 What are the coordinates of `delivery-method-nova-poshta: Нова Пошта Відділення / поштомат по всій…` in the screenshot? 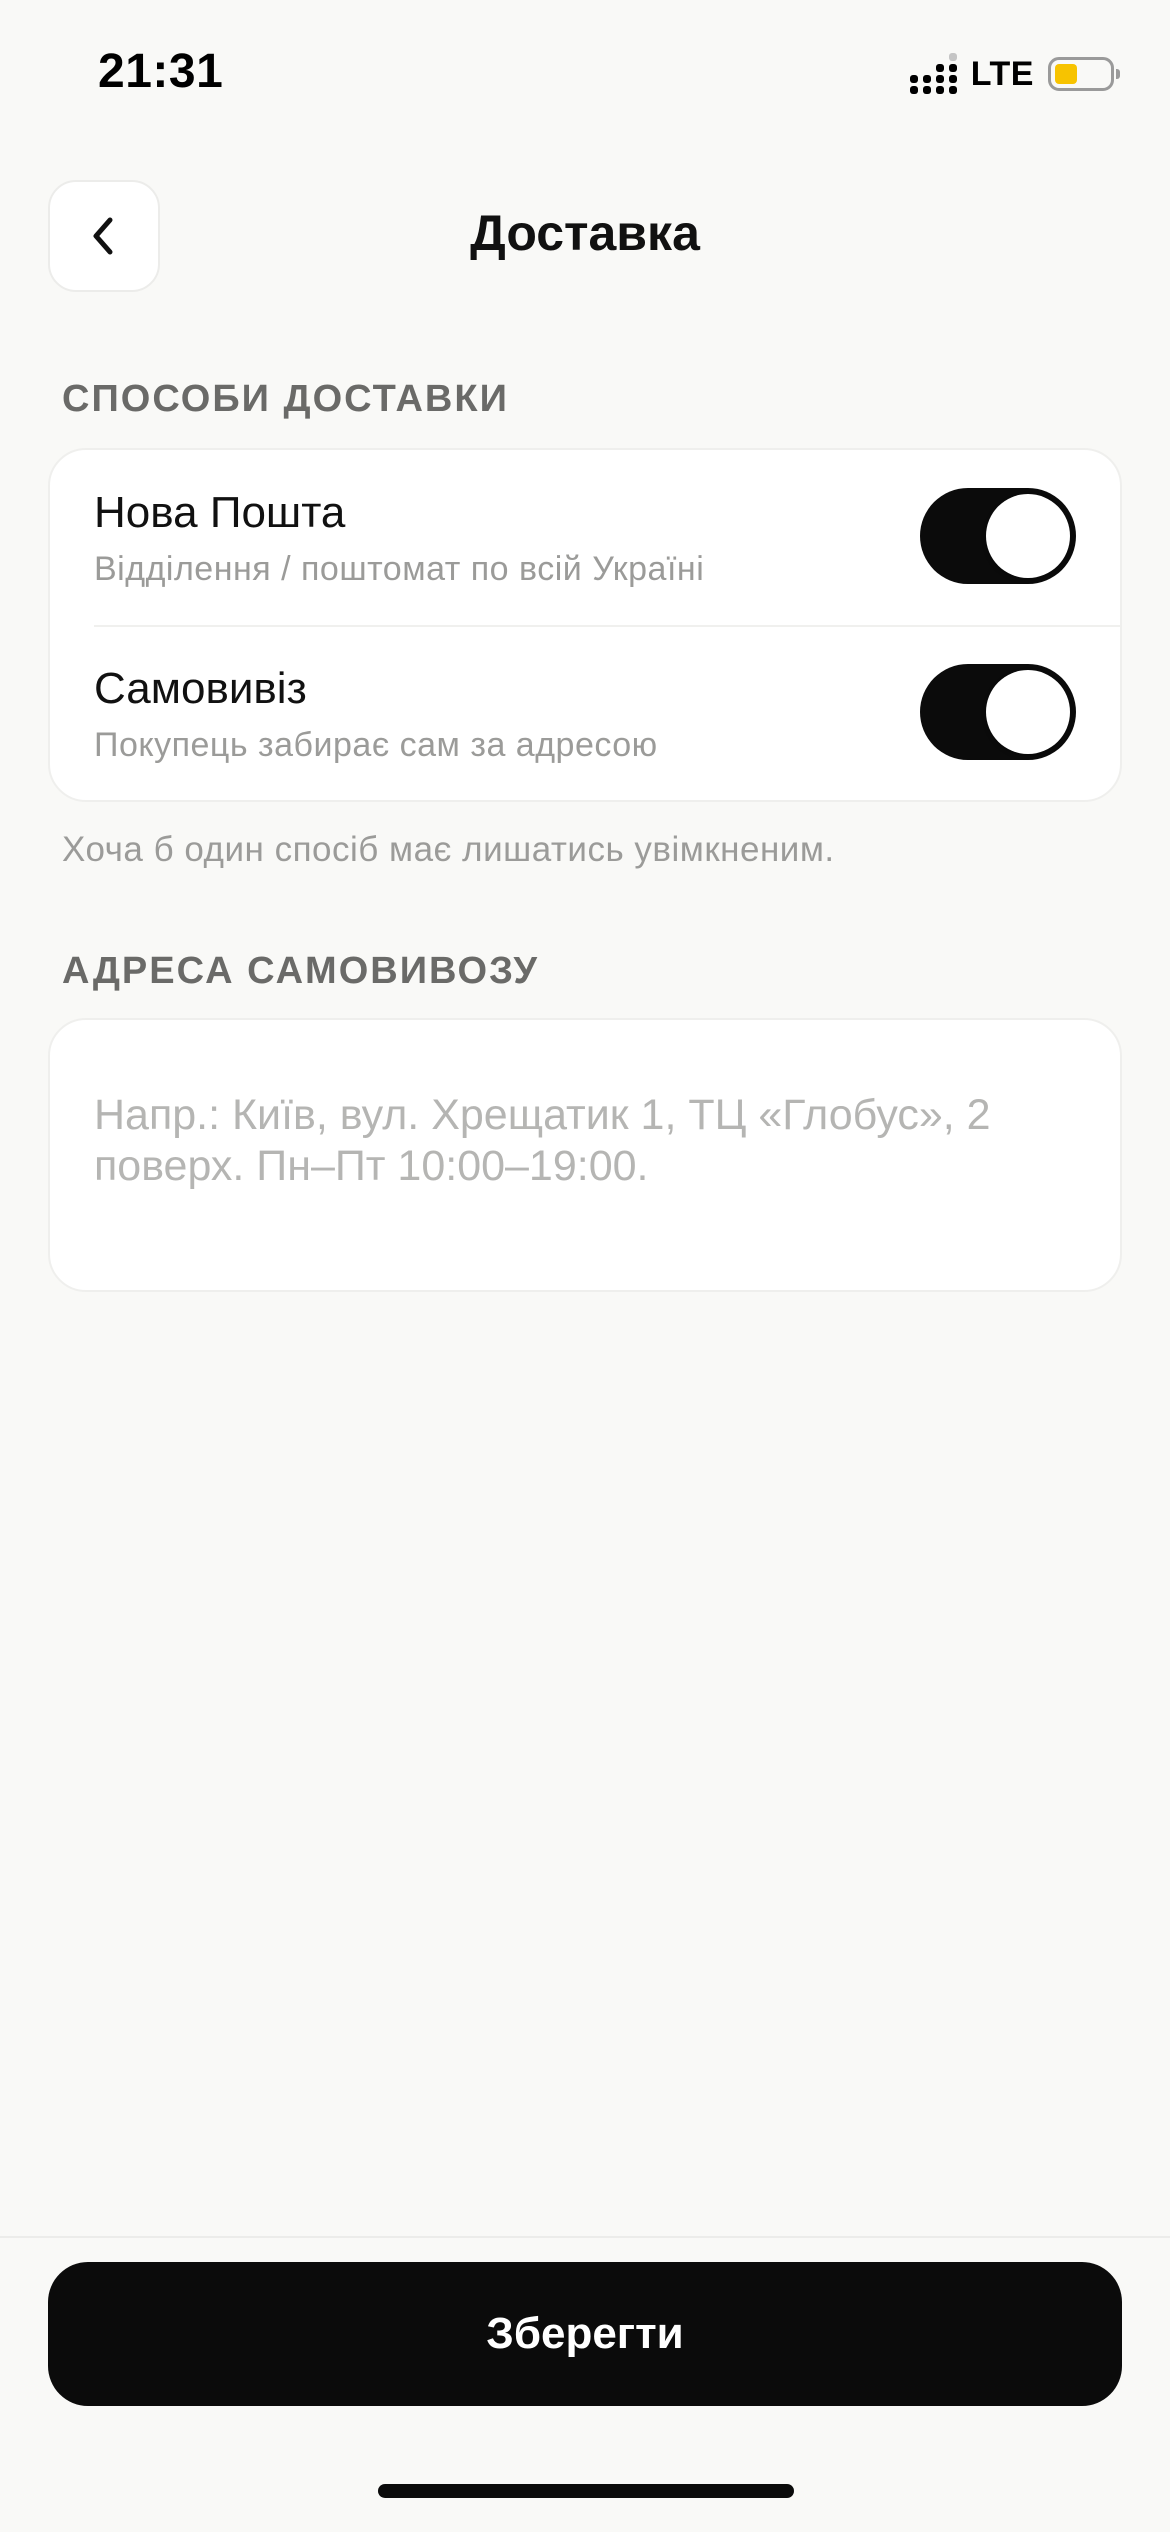 It's located at (585, 538).